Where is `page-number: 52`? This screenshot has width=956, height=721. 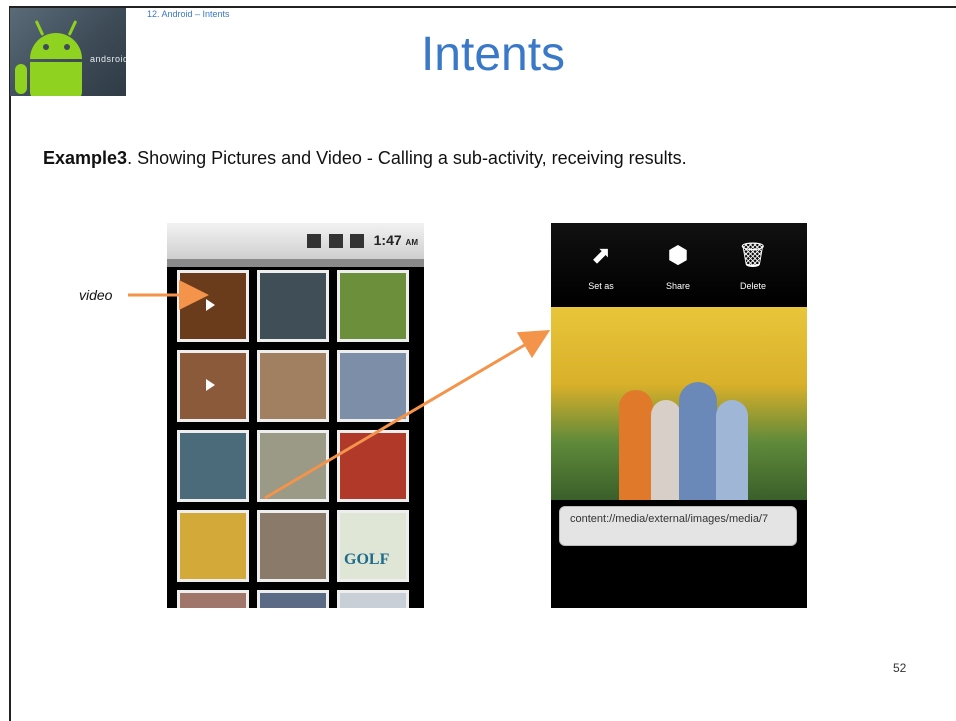
page-number: 52 is located at coordinates (900, 668).